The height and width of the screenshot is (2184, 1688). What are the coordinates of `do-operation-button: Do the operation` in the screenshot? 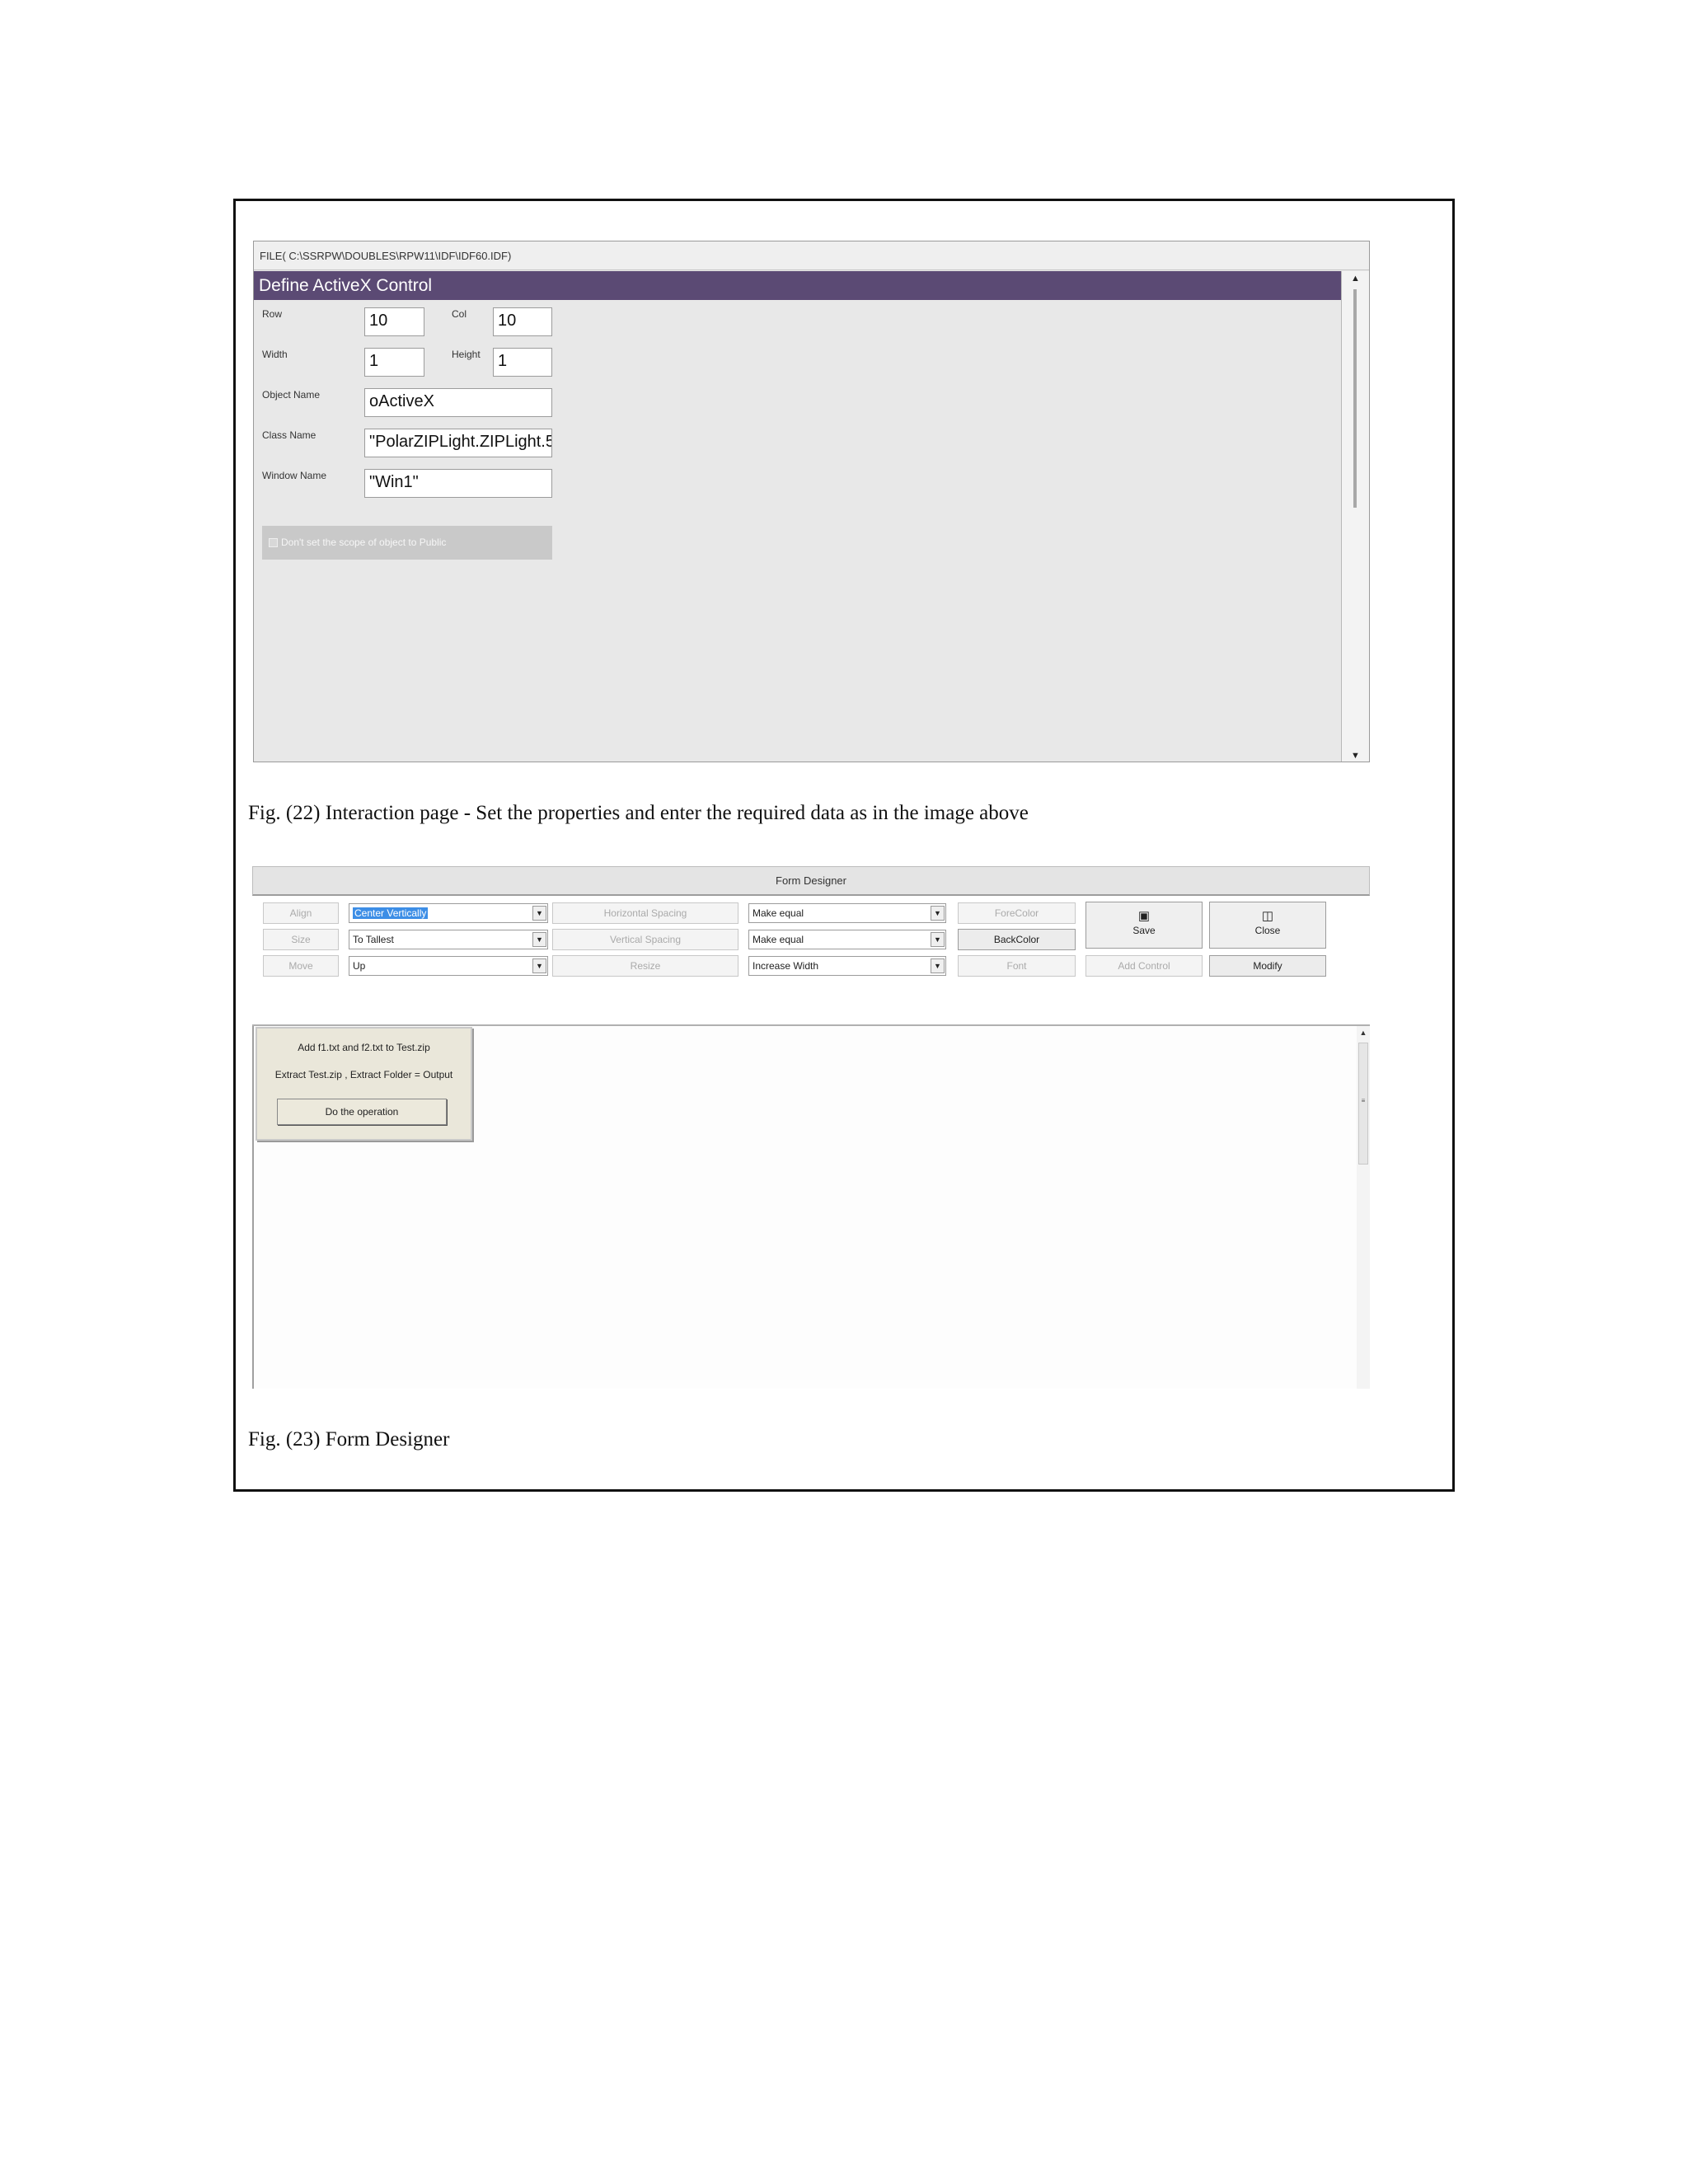 It's located at (362, 1112).